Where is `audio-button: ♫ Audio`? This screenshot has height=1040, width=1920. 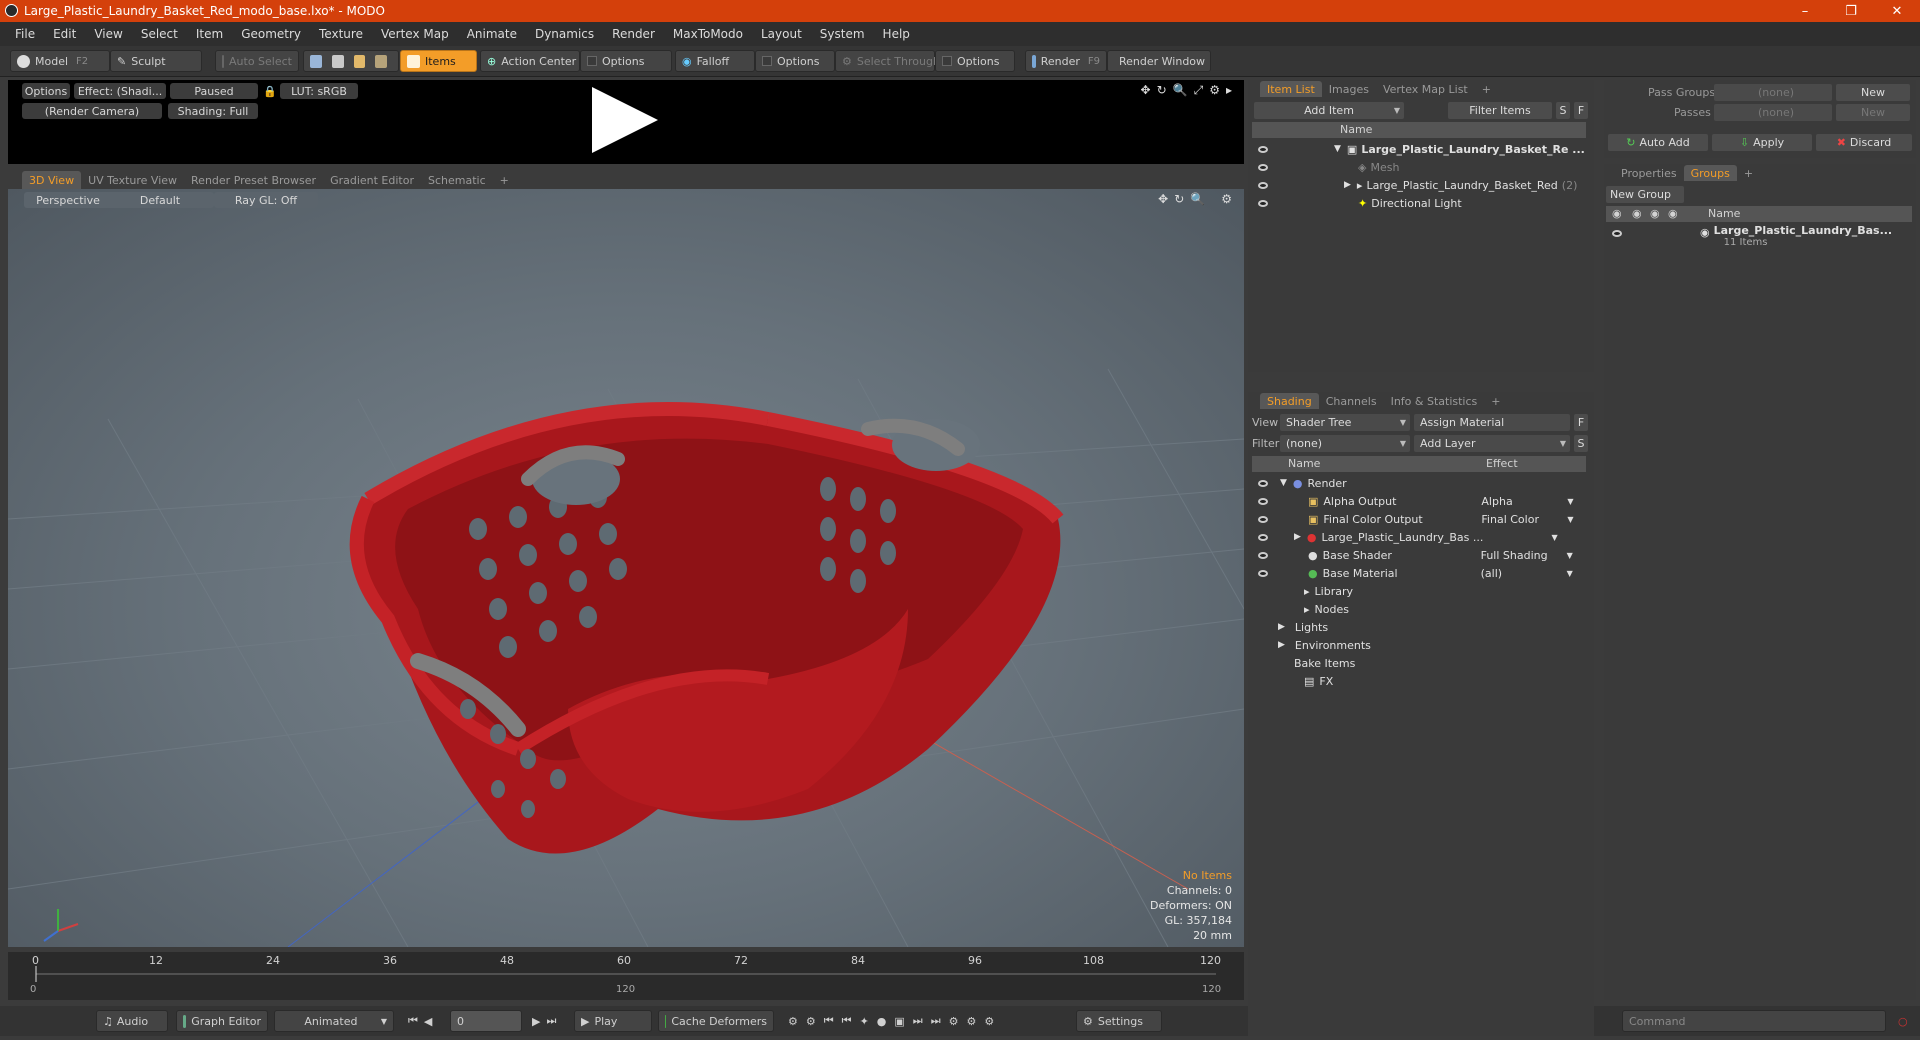 audio-button: ♫ Audio is located at coordinates (132, 1021).